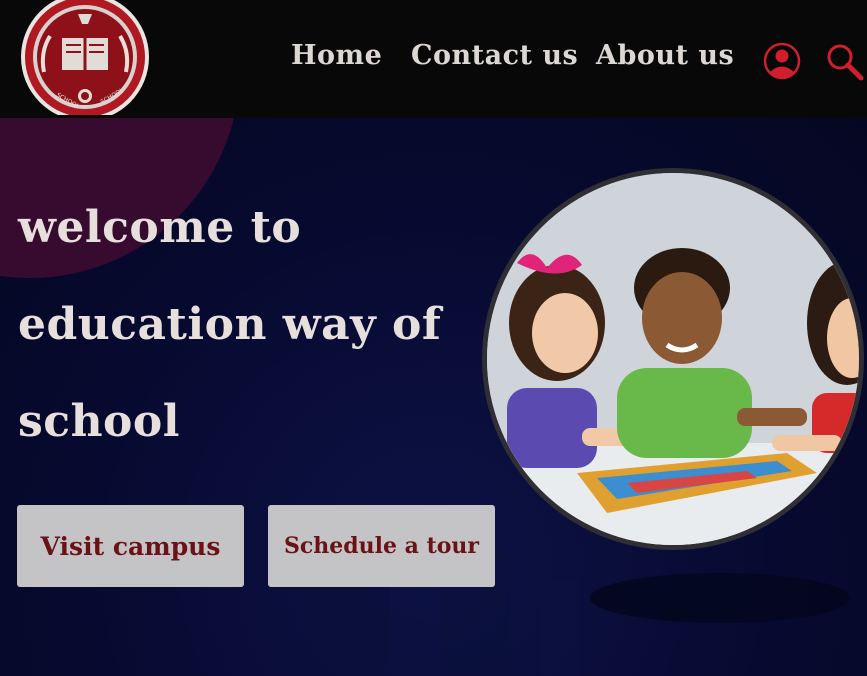 The height and width of the screenshot is (676, 867). What do you see at coordinates (160, 227) in the screenshot?
I see `hero-title-line-1: welcome to` at bounding box center [160, 227].